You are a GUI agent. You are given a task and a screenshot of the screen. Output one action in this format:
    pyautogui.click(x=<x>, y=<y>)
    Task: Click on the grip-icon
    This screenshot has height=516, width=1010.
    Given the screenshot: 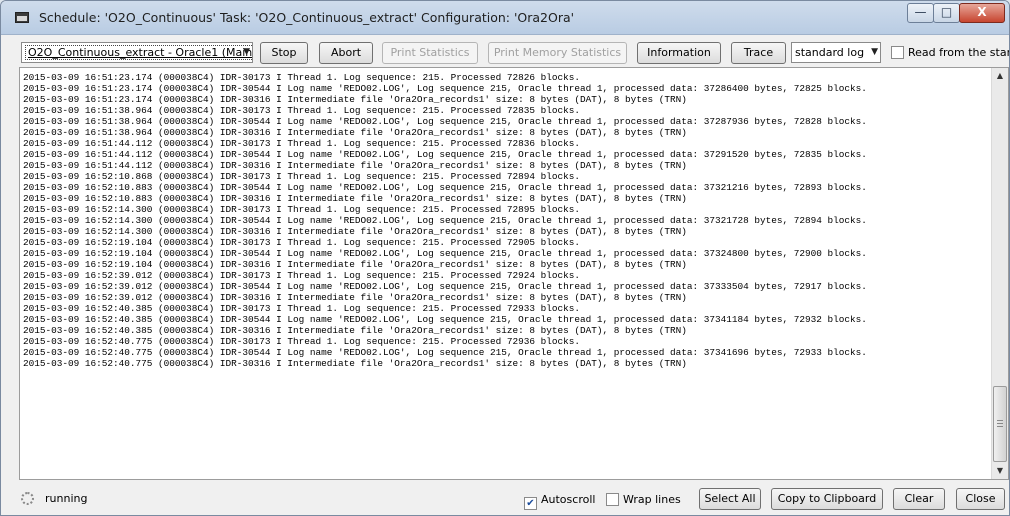 What is the action you would take?
    pyautogui.click(x=1000, y=423)
    